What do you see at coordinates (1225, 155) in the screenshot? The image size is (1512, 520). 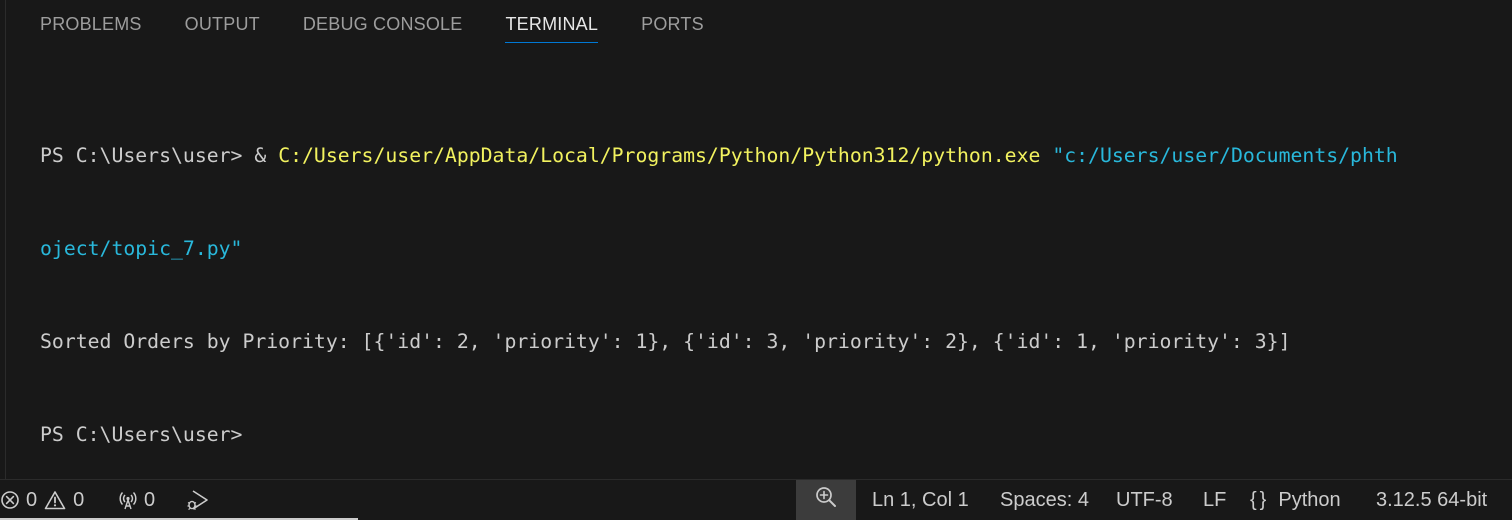 I see `script-path-argument: "c:/Users/user/Documents/phth` at bounding box center [1225, 155].